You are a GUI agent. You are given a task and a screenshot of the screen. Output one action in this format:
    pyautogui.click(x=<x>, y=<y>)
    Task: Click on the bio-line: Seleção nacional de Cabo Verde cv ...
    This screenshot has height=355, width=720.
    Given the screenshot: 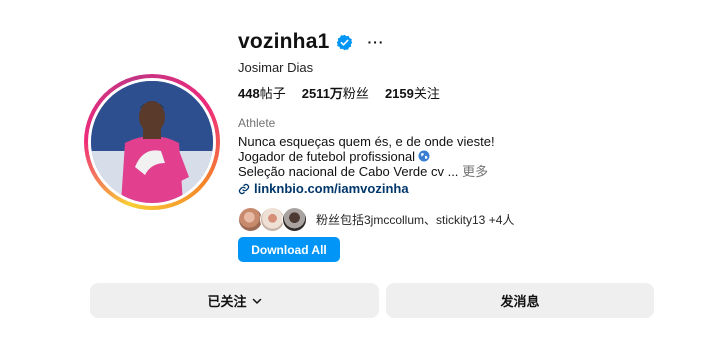 What is the action you would take?
    pyautogui.click(x=348, y=171)
    